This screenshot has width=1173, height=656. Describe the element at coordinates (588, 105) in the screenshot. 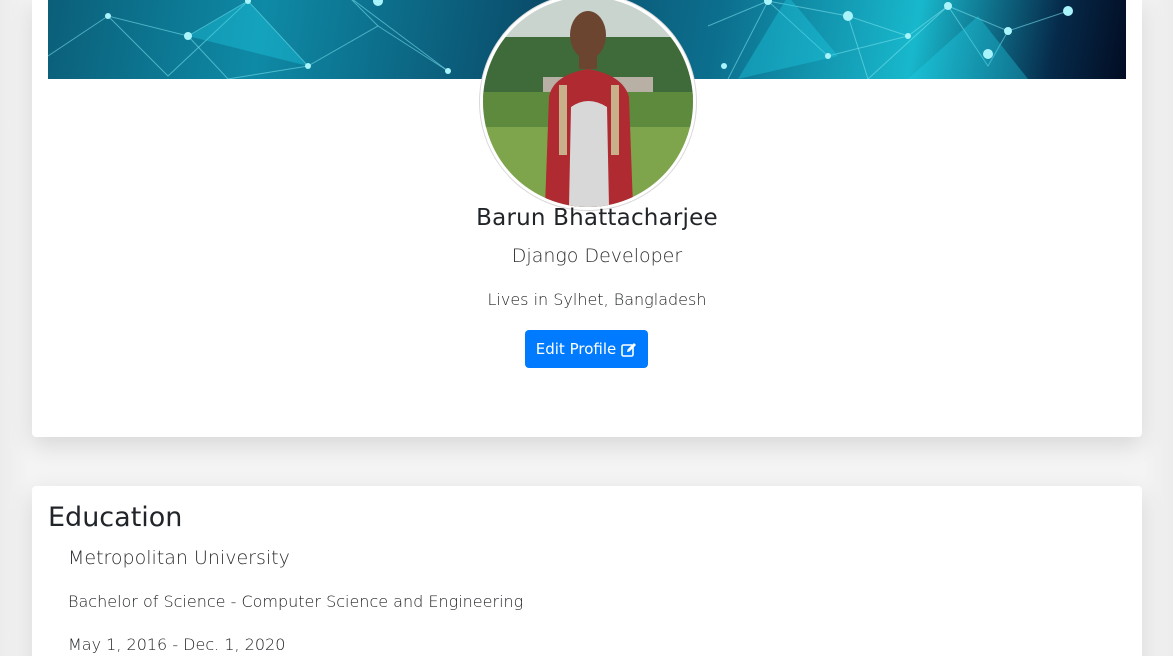

I see `avatar` at that location.